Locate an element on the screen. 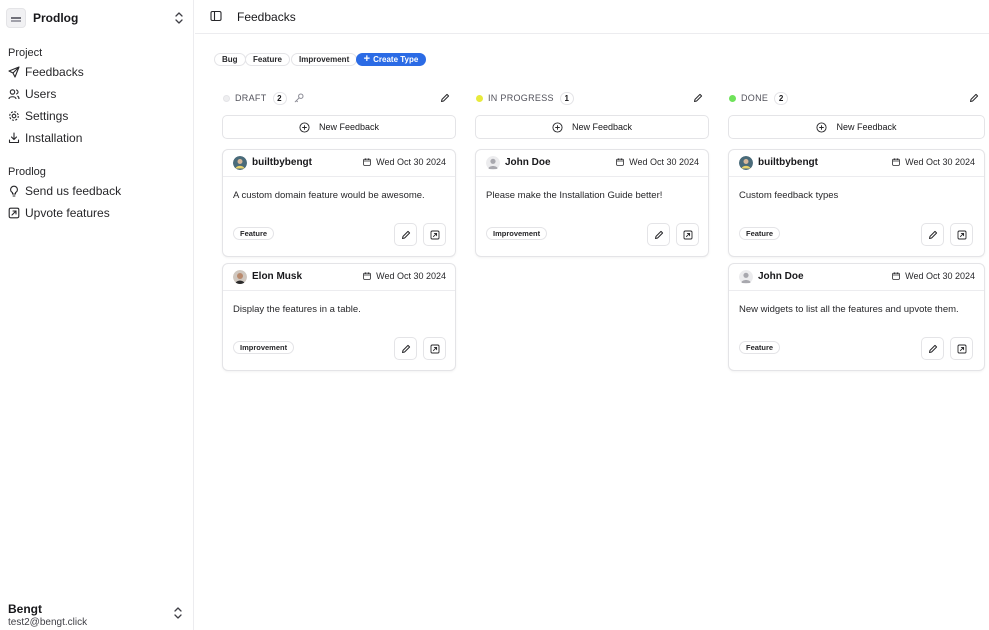  sidebar-item-label: Users is located at coordinates (40, 94).